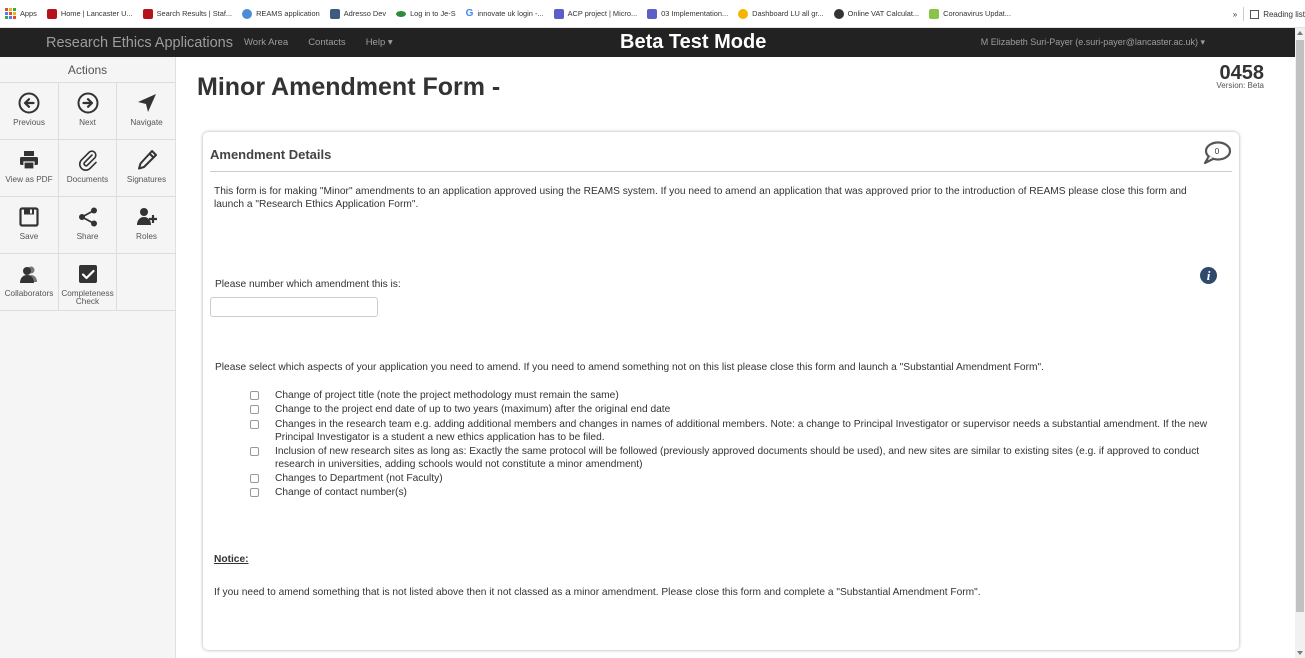 The image size is (1305, 658). Describe the element at coordinates (359, 479) in the screenshot. I see `option-label: Changes to Department (not Faculty)` at that location.